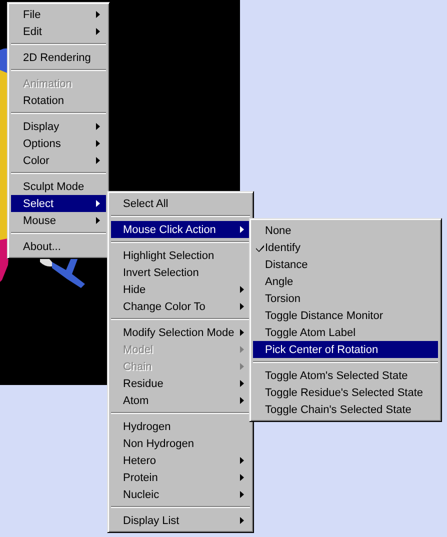 The height and width of the screenshot is (537, 447). I want to click on menu-item: Change Color To, so click(180, 306).